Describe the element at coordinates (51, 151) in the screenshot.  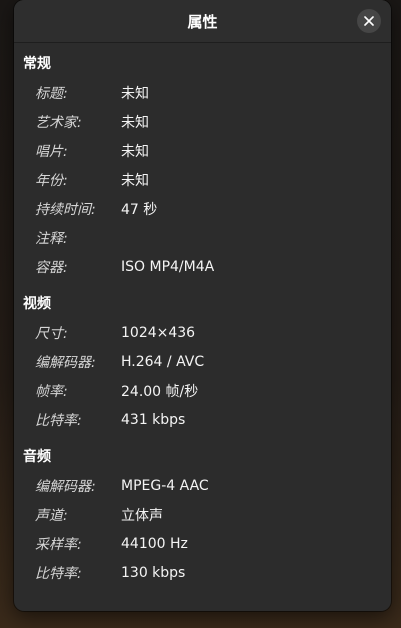
I see `property-label: 唱片:` at that location.